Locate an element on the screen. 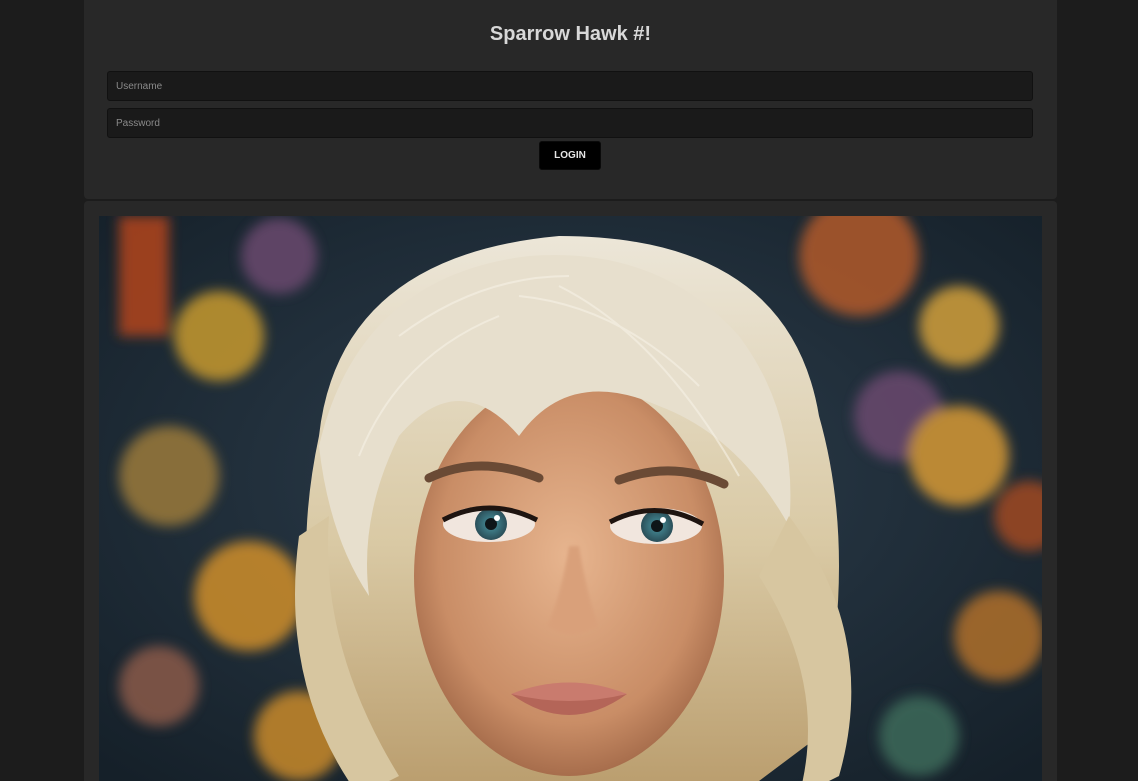 The image size is (1138, 781). username-input is located at coordinates (570, 86).